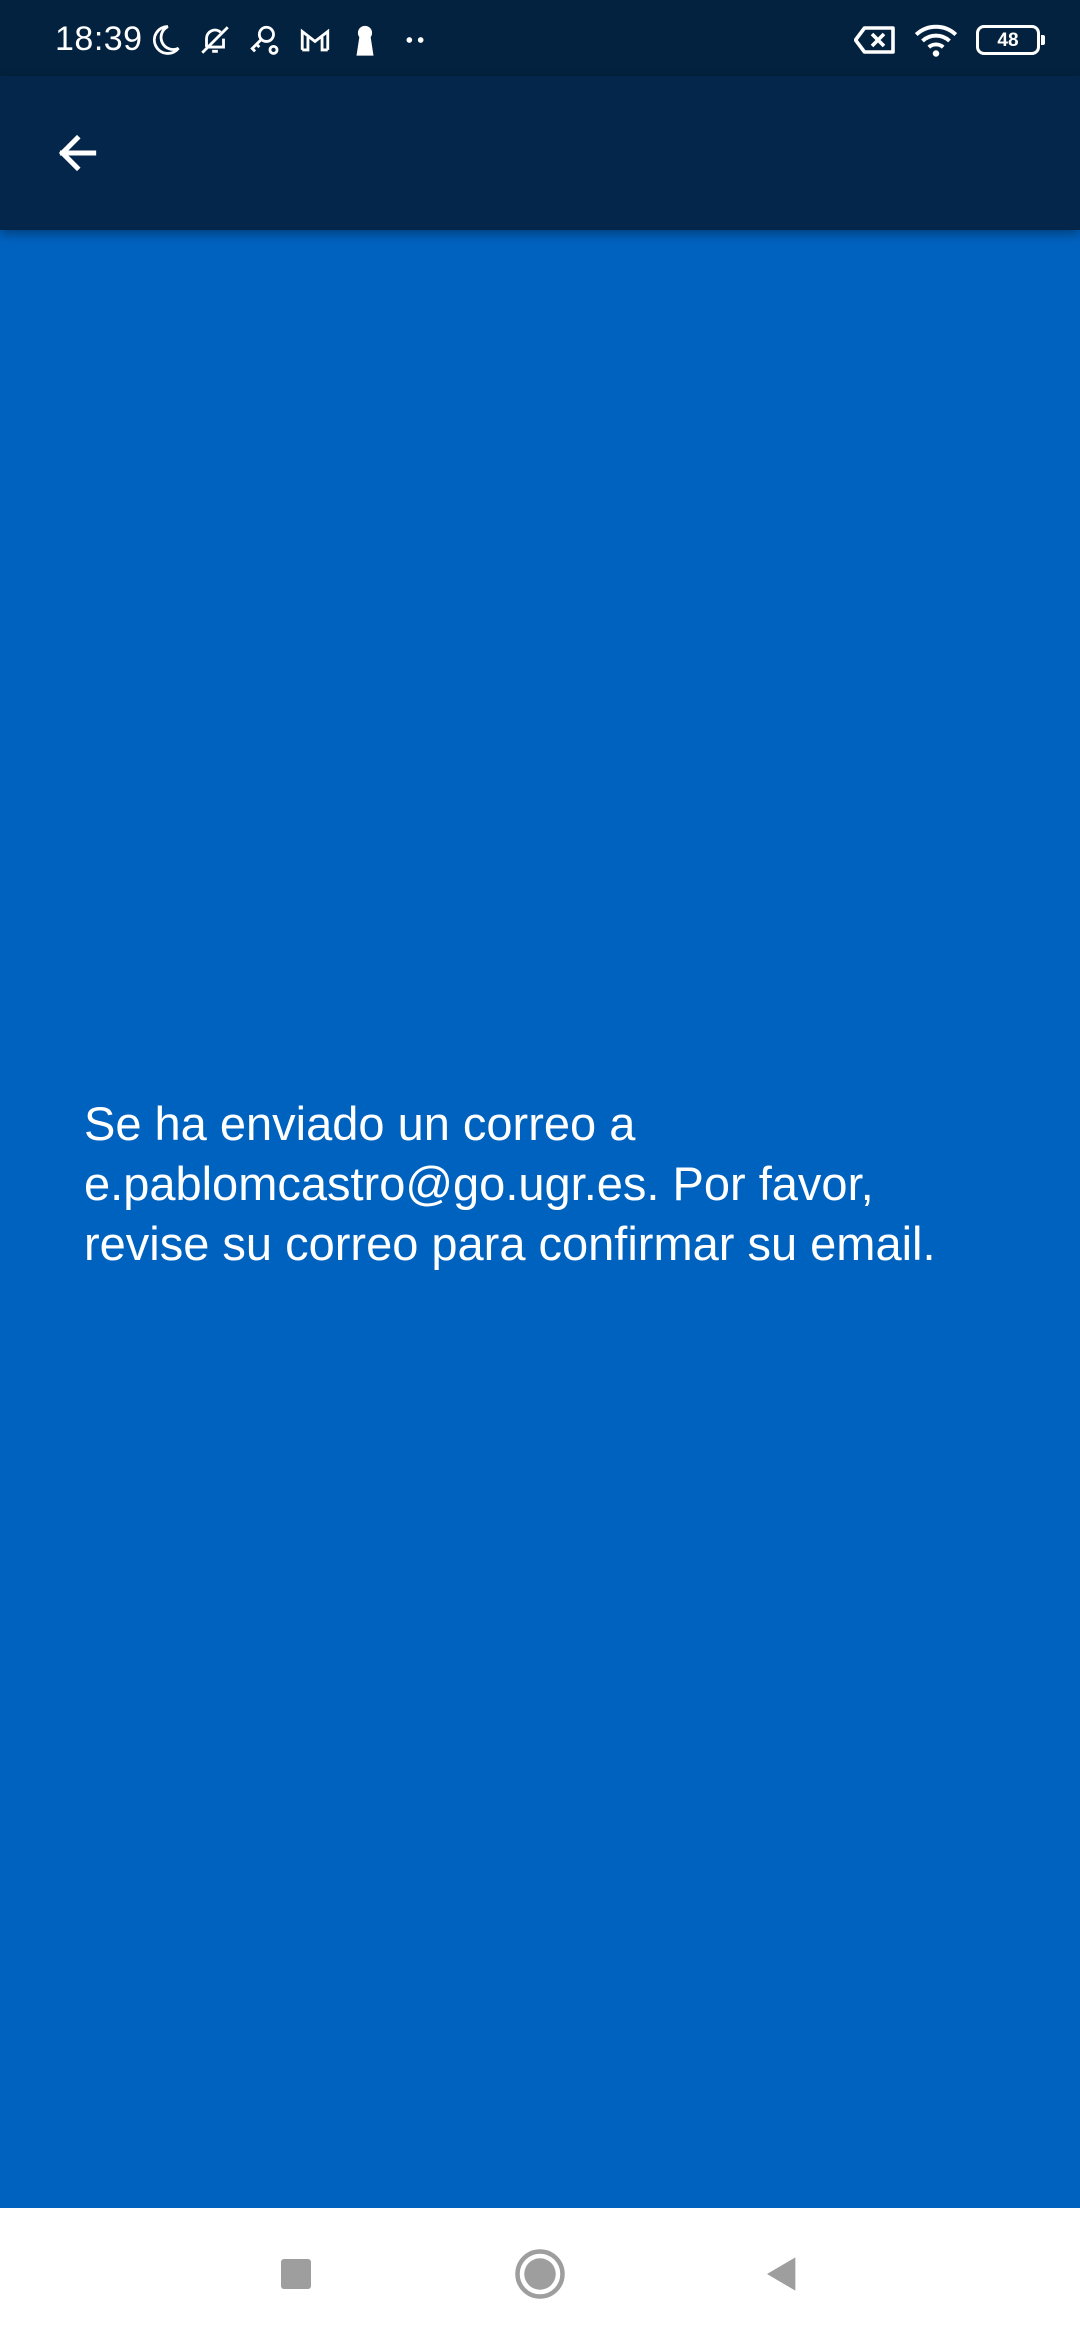 This screenshot has width=1080, height=2340. I want to click on gmail-icon, so click(315, 40).